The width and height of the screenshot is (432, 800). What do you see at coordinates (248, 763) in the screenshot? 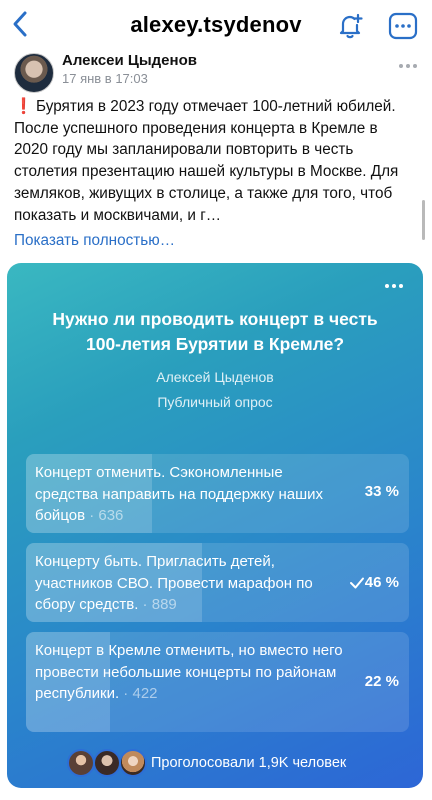
I see `voted-count: Проголосовали 1,9K человек` at bounding box center [248, 763].